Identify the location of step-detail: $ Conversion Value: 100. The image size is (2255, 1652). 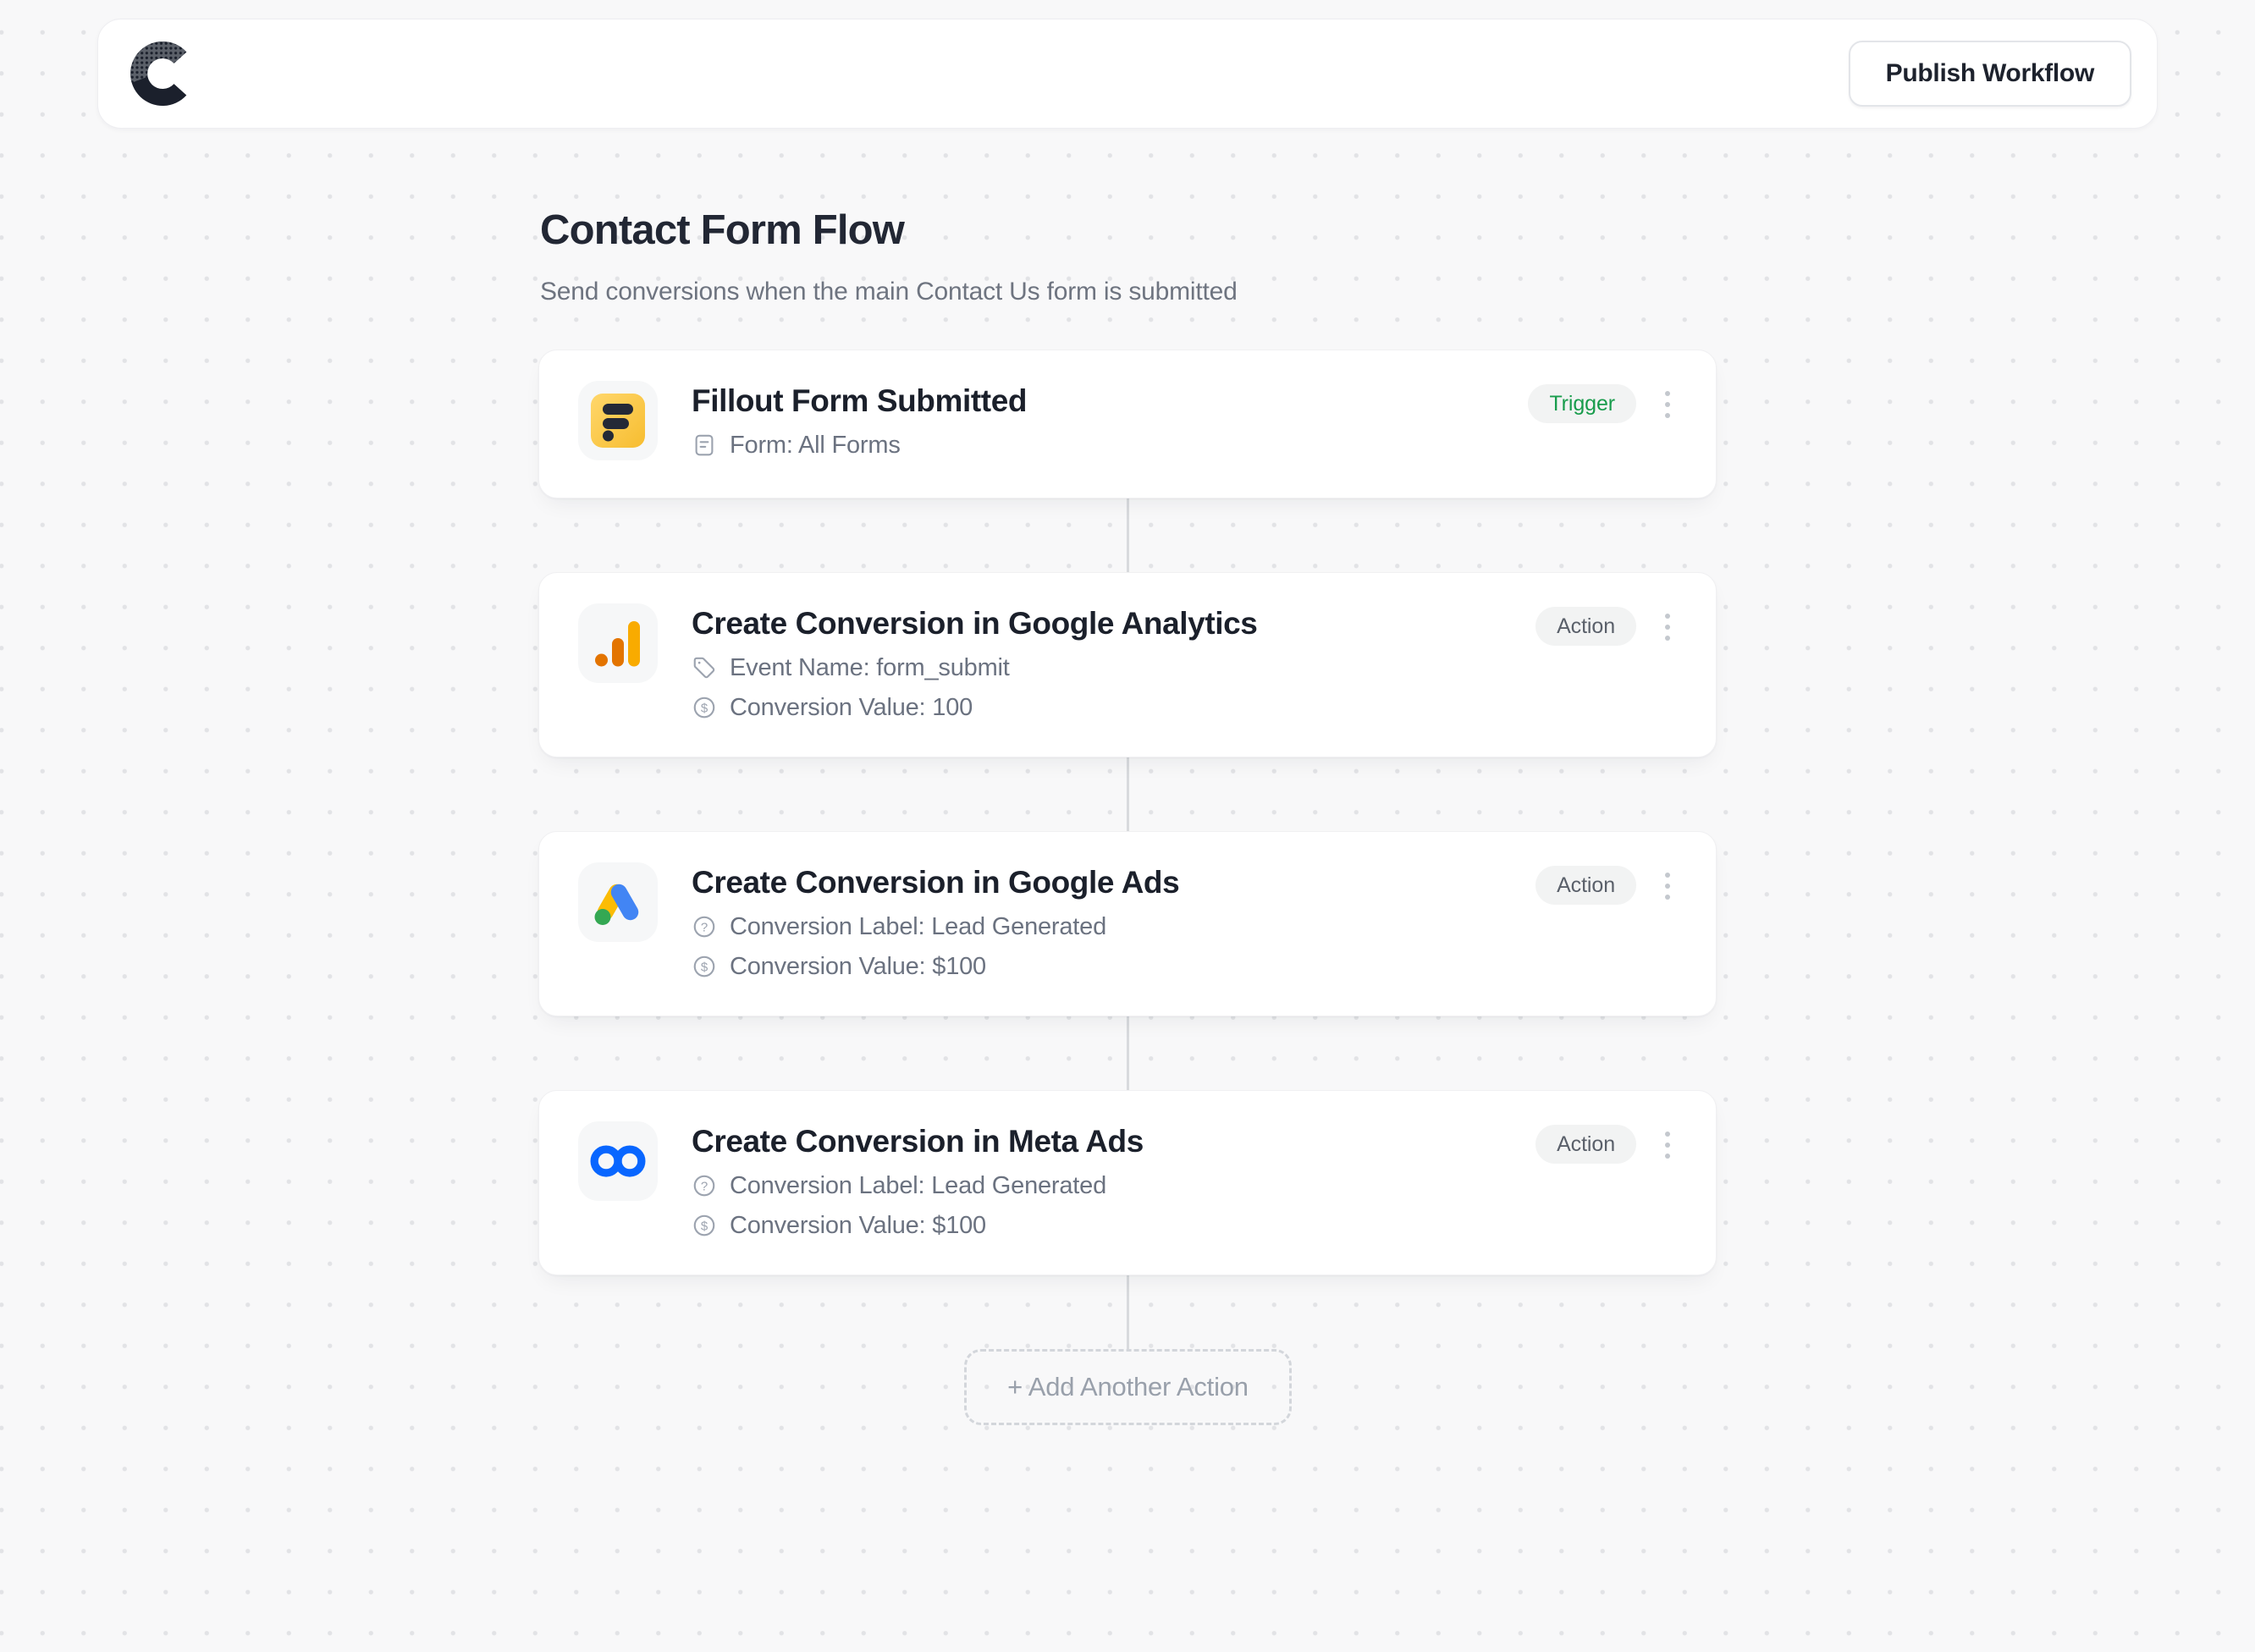
(975, 707).